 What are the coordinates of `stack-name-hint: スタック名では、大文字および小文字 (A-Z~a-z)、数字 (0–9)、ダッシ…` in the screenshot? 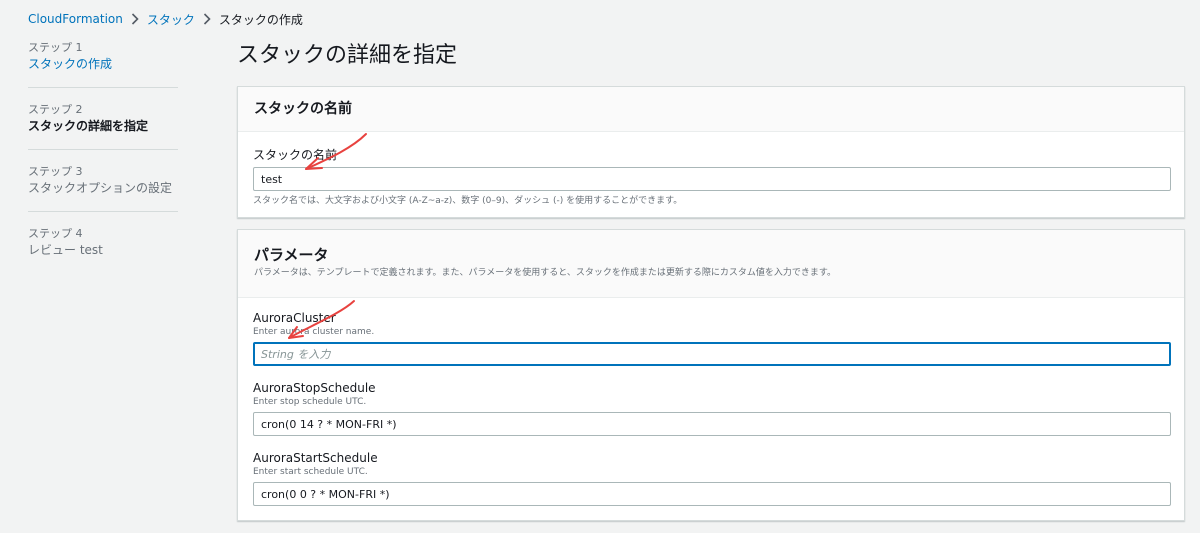 It's located at (468, 201).